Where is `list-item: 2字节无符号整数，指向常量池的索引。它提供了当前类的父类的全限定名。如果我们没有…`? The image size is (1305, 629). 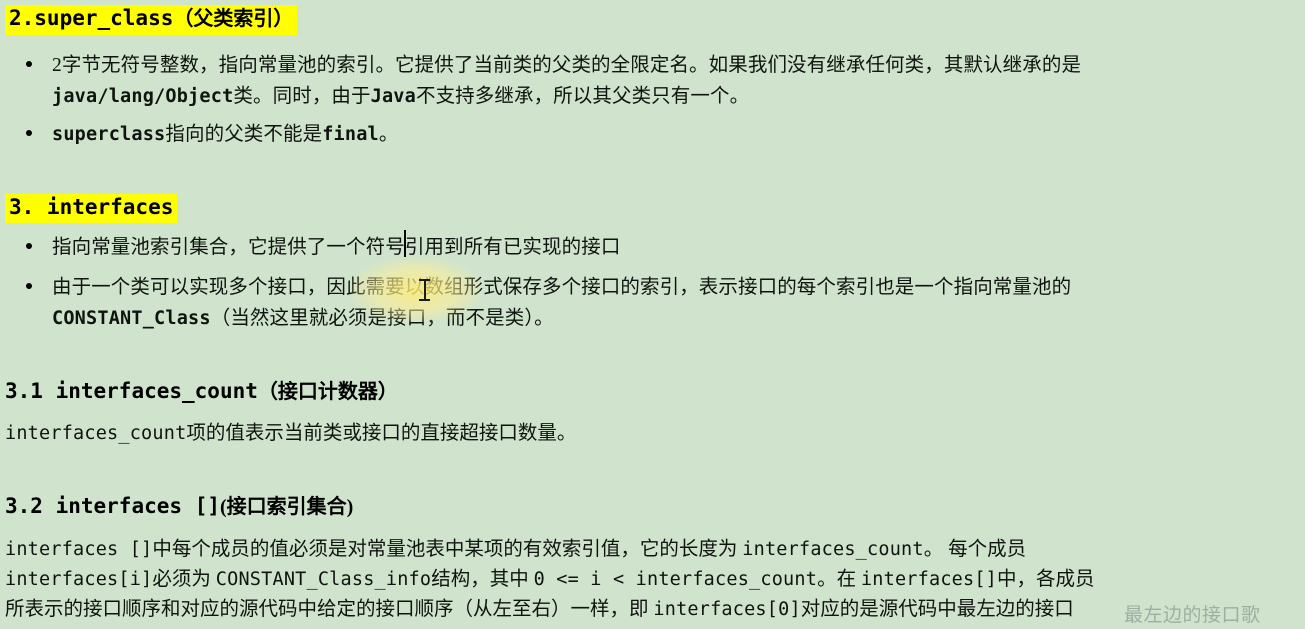 list-item: 2字节无符号整数，指向常量池的索引。它提供了当前类的父类的全限定名。如果我们没有… is located at coordinates (657, 81).